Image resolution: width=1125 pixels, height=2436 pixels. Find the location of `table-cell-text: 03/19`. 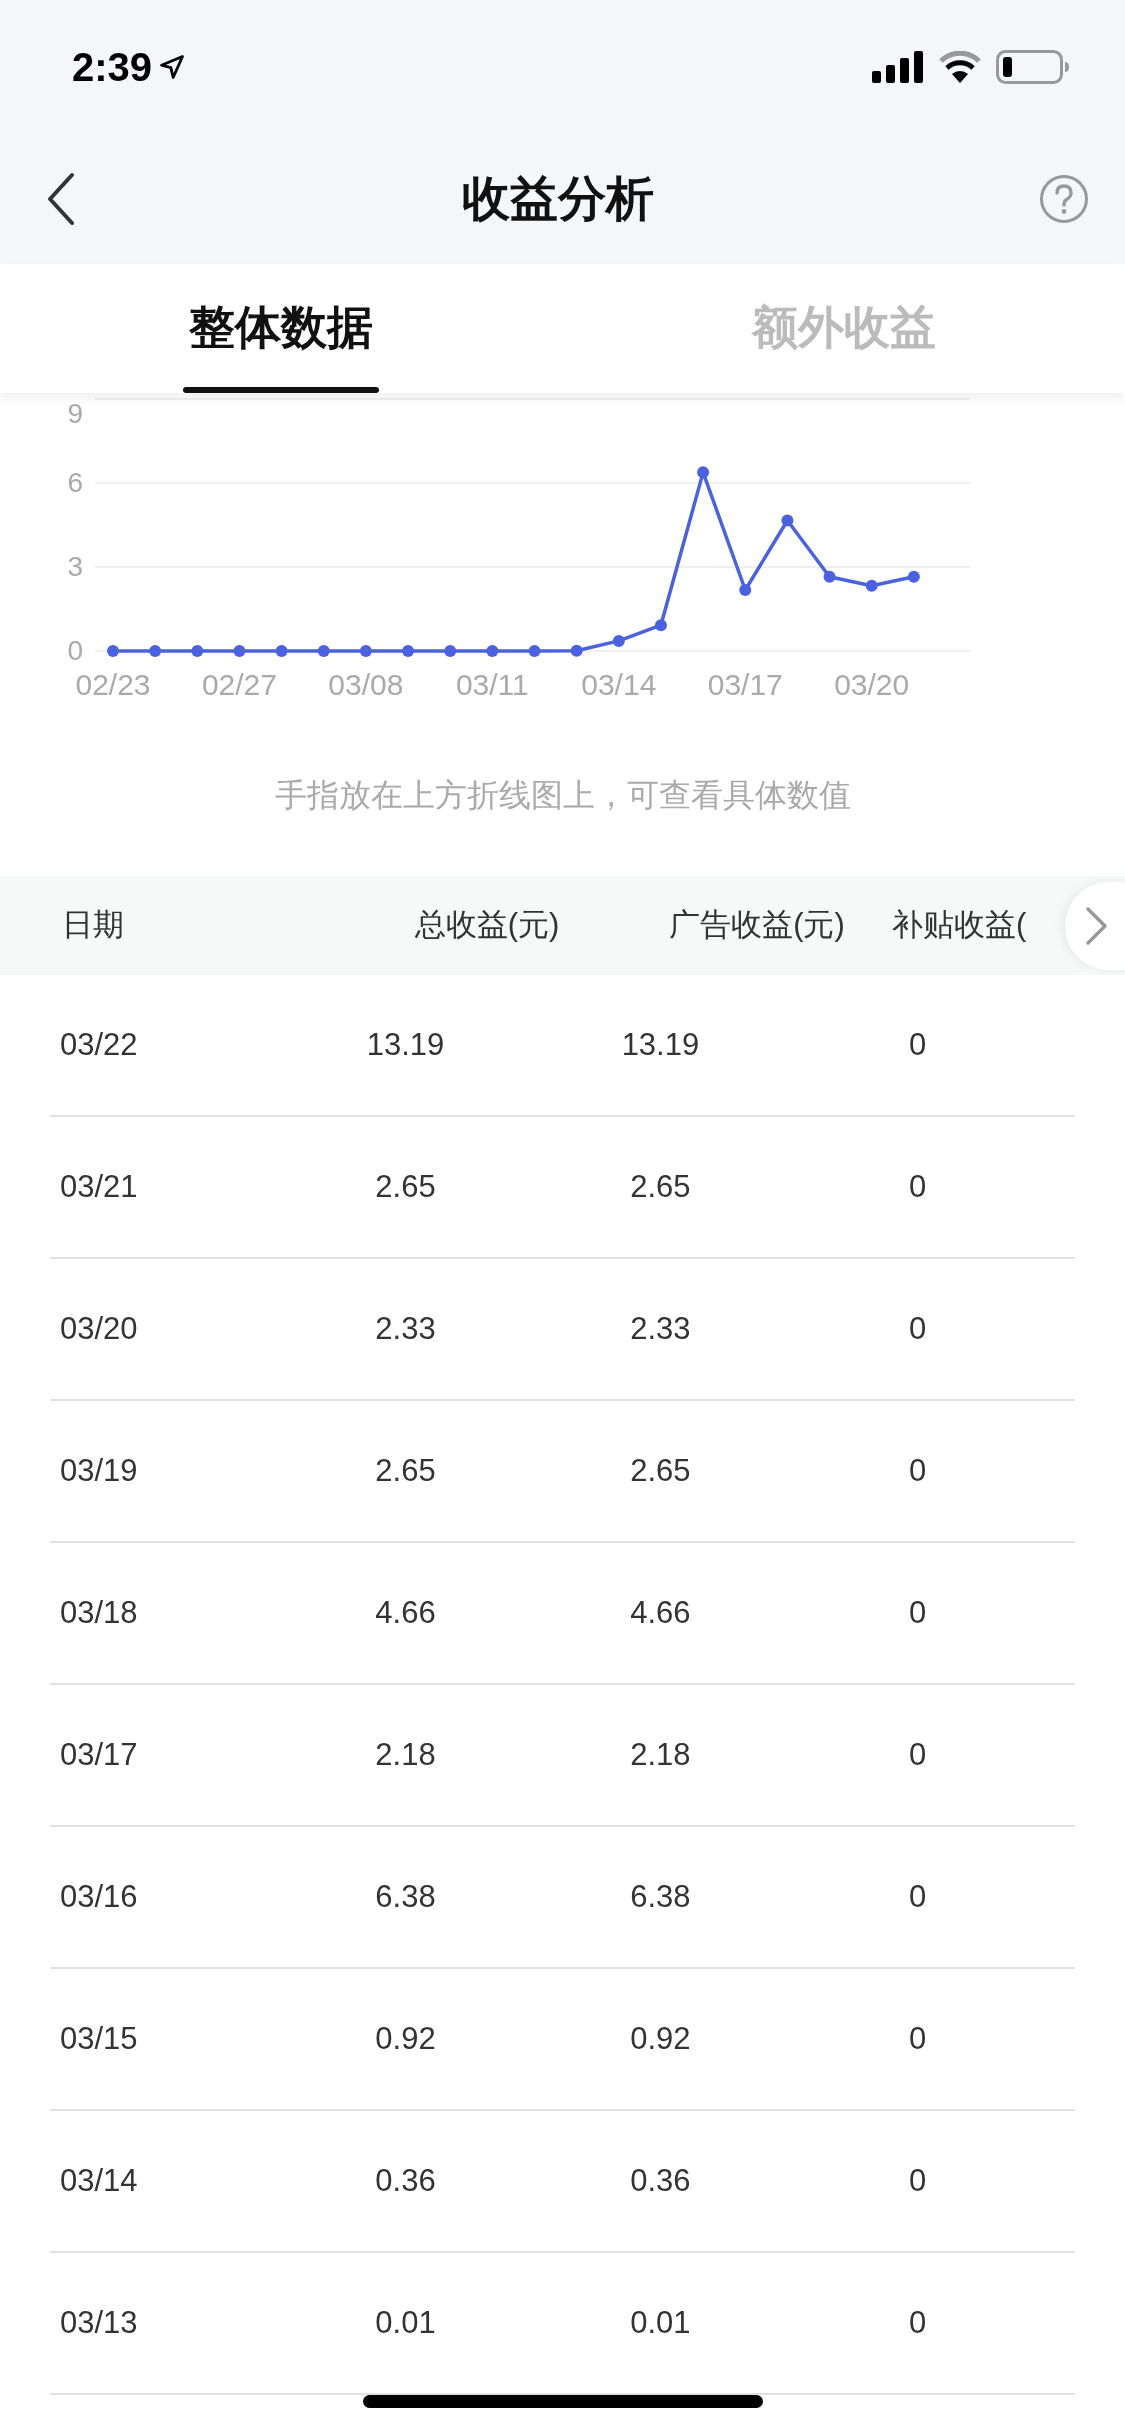

table-cell-text: 03/19 is located at coordinates (99, 1471).